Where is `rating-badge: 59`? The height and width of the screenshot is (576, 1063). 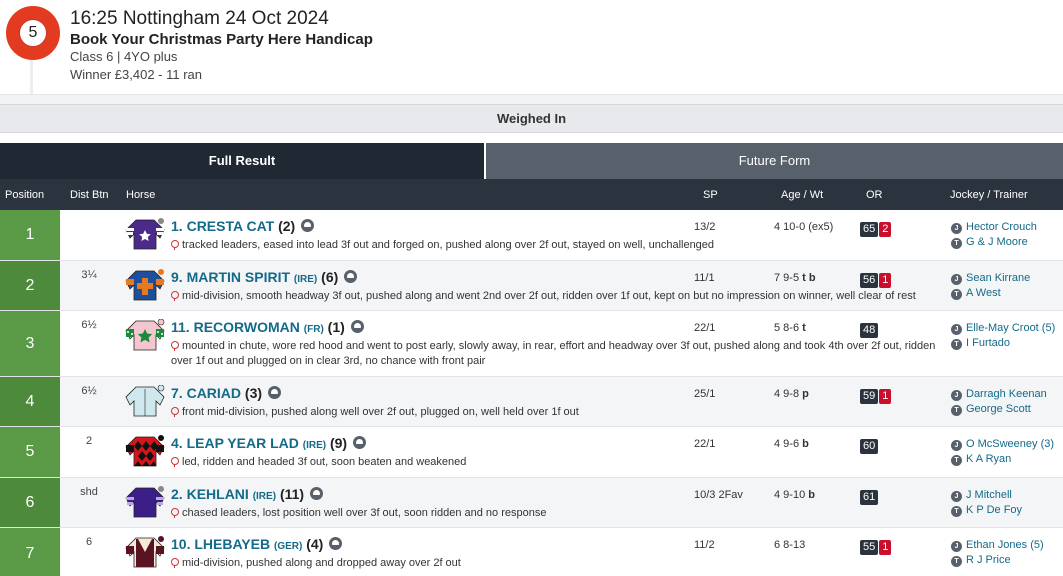
rating-badge: 59 is located at coordinates (869, 396).